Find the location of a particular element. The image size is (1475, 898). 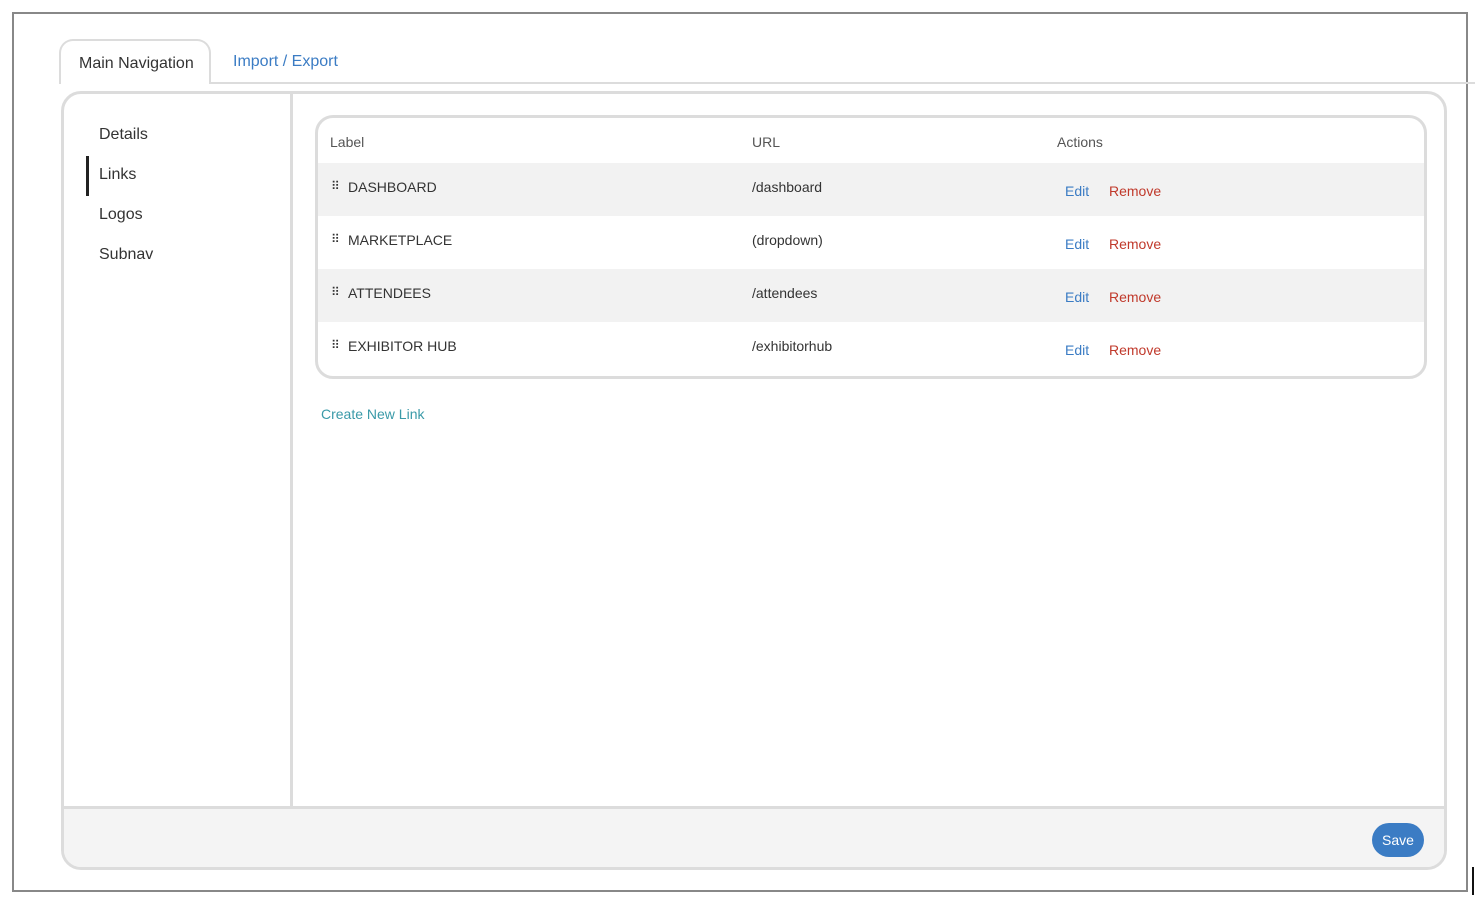

column-header-actions: Actions is located at coordinates (1080, 142).